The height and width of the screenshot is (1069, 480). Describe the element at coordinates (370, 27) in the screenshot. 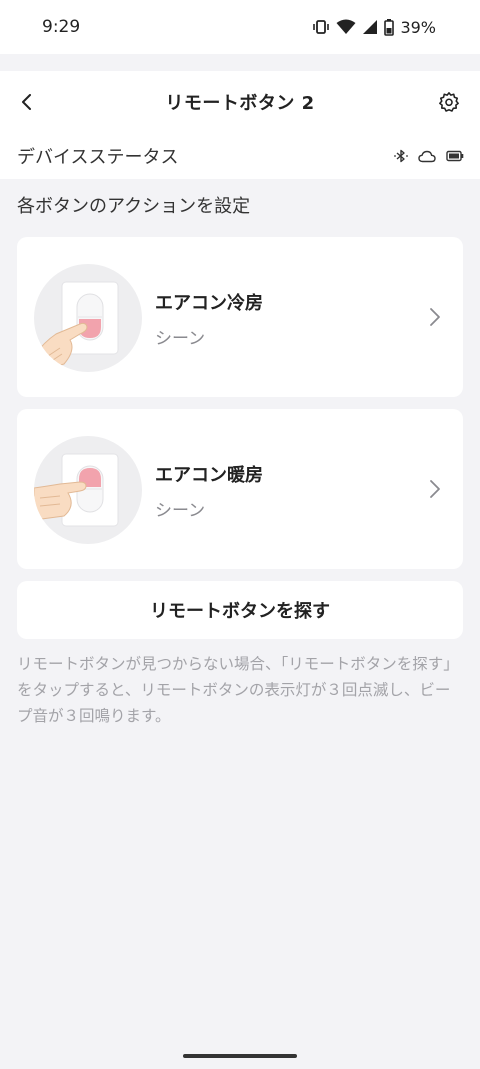

I see `signal-icon` at that location.